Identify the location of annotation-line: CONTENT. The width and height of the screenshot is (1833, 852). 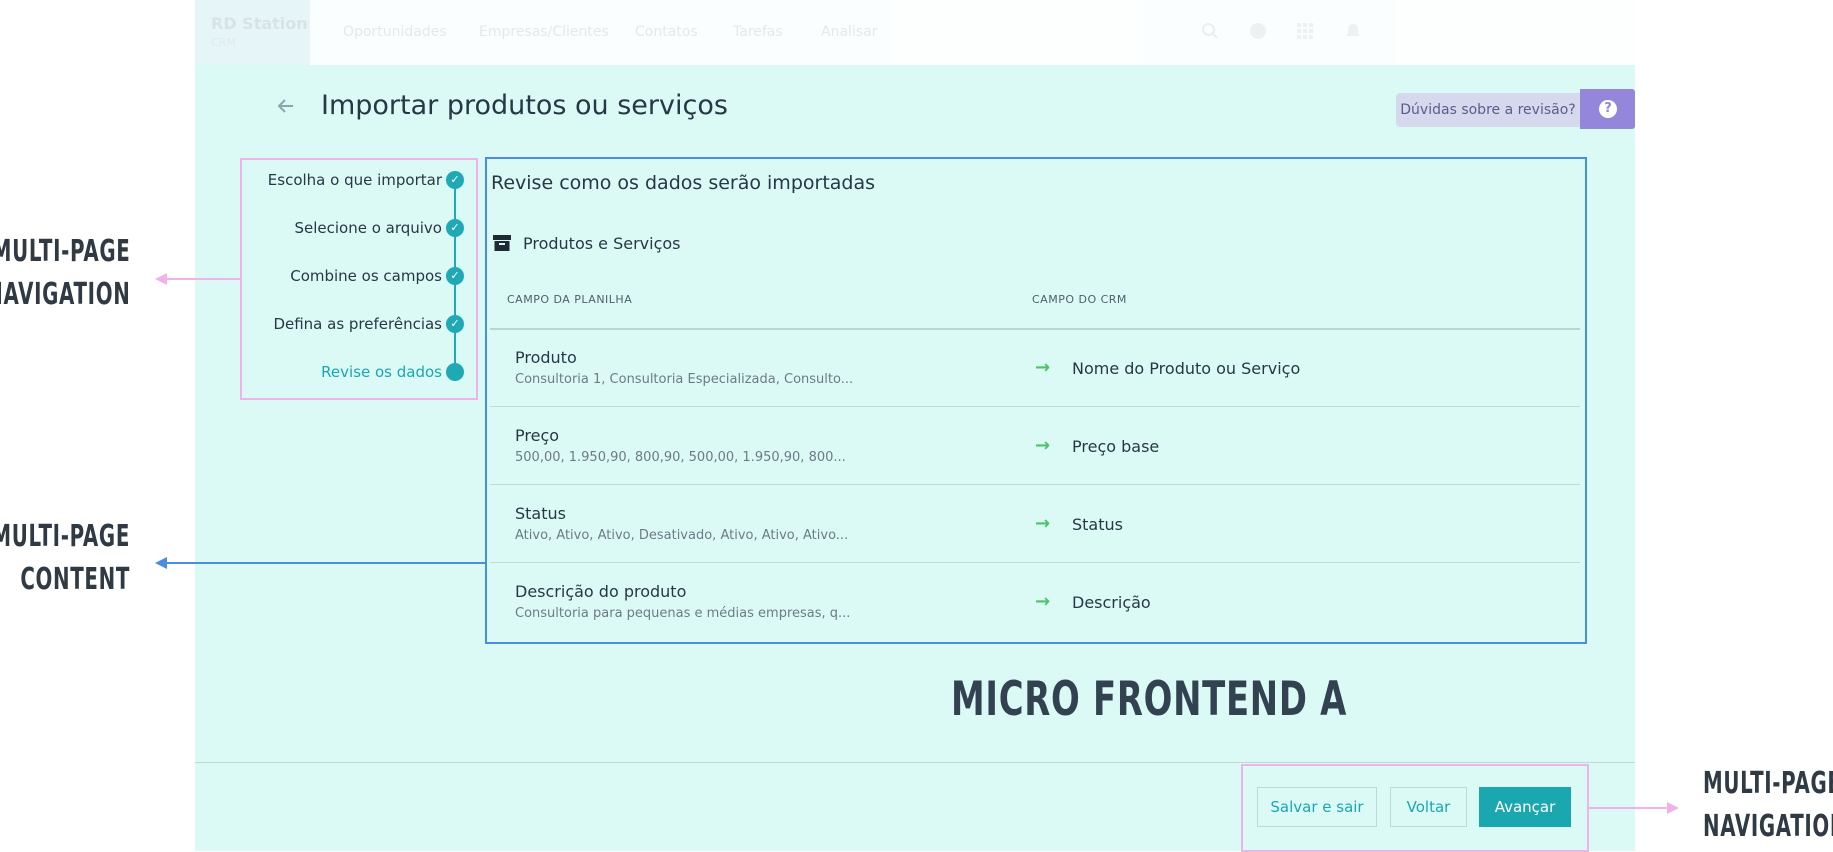
(75, 579).